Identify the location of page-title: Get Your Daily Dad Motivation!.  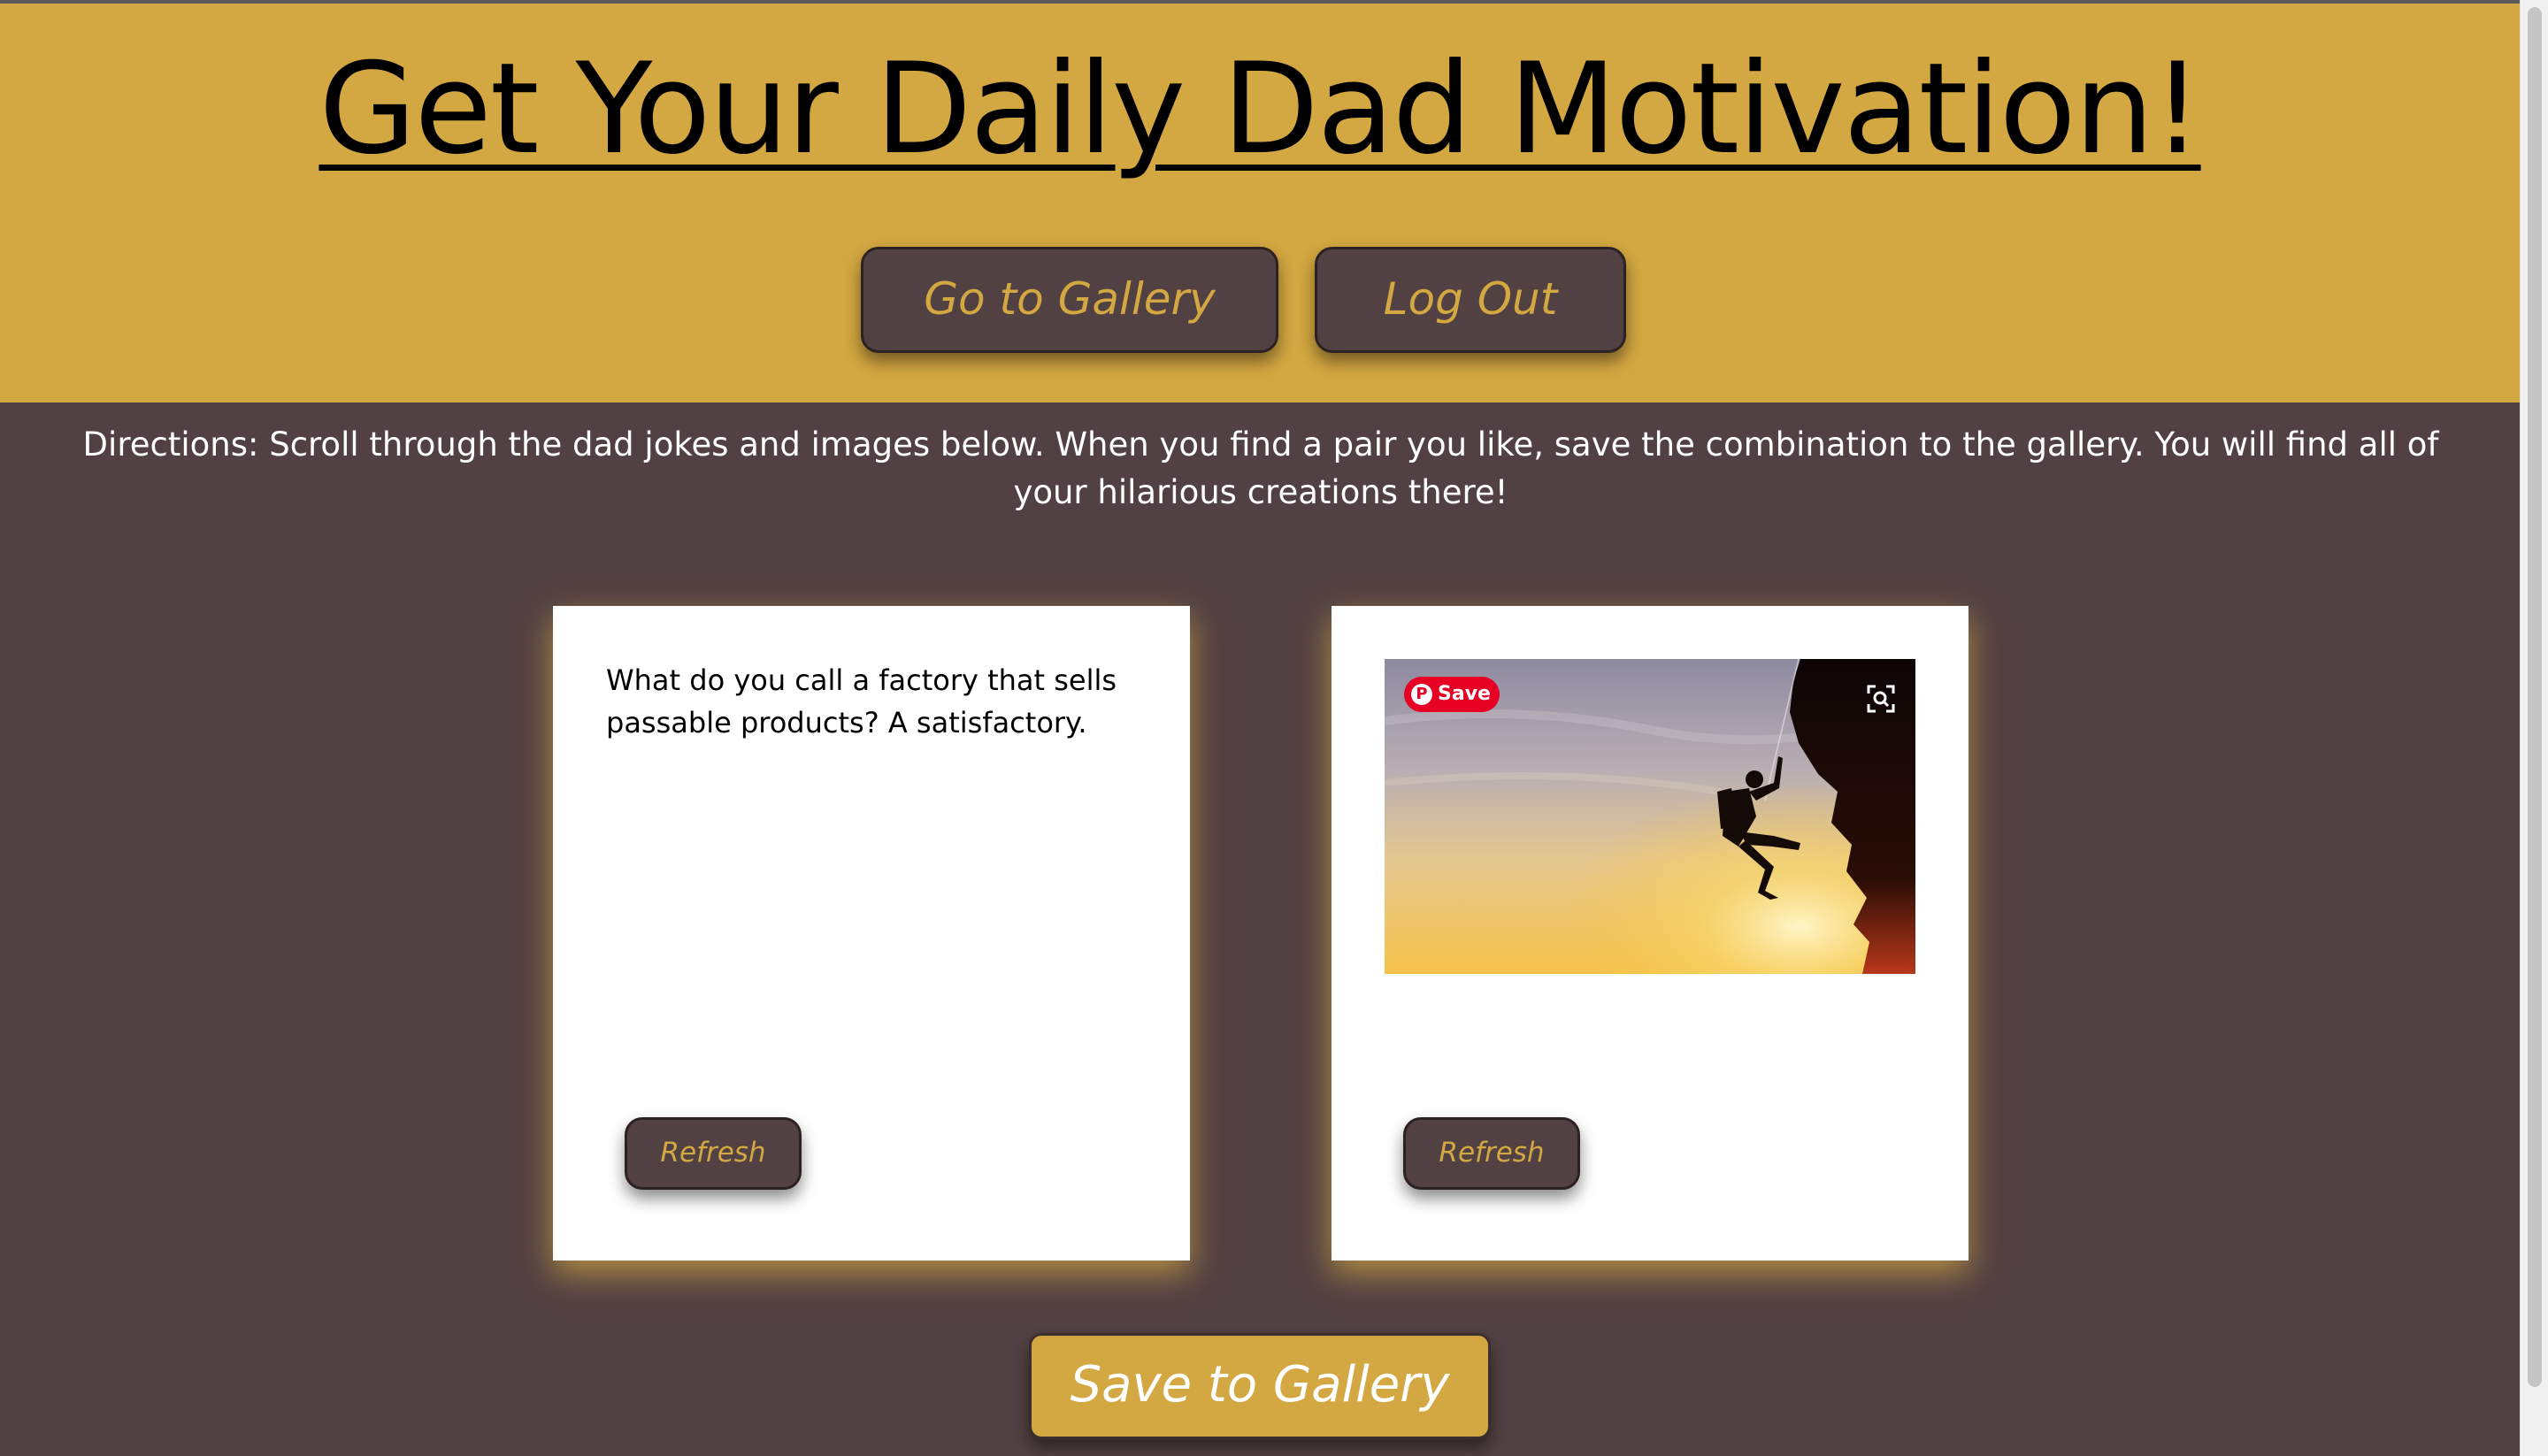
(1260, 109).